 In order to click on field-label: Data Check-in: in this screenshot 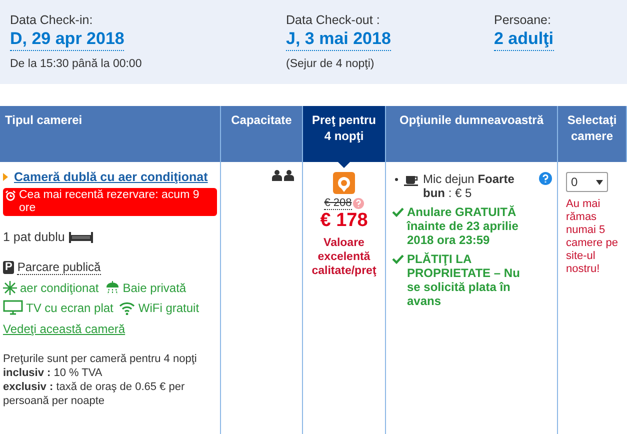, I will do `click(52, 20)`.